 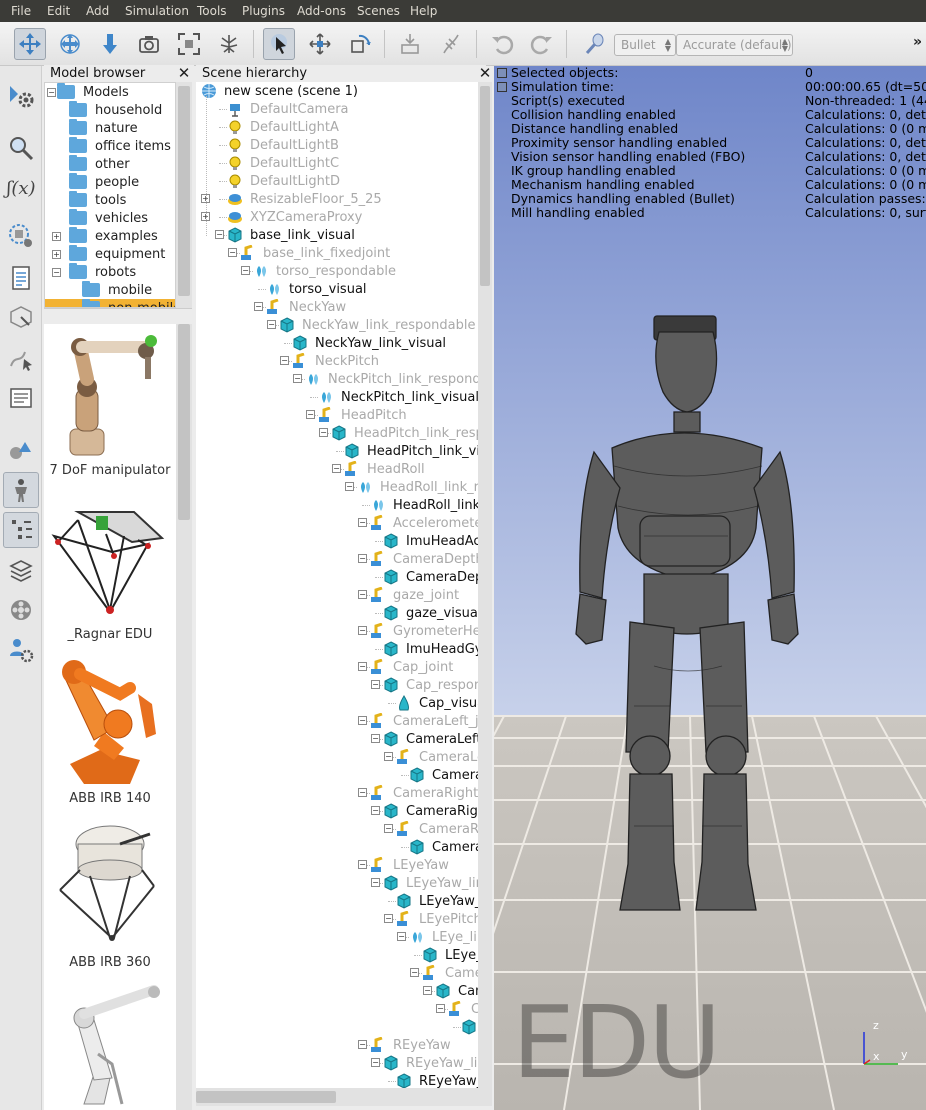 What do you see at coordinates (360, 44) in the screenshot?
I see `object-rotate-icon` at bounding box center [360, 44].